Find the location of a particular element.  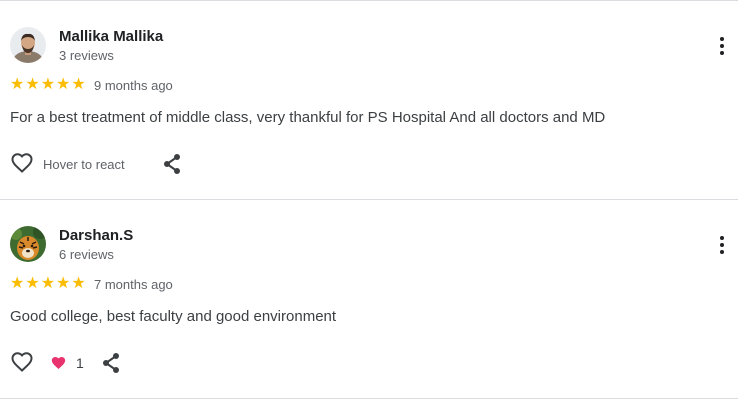

divider-bottom is located at coordinates (369, 398).